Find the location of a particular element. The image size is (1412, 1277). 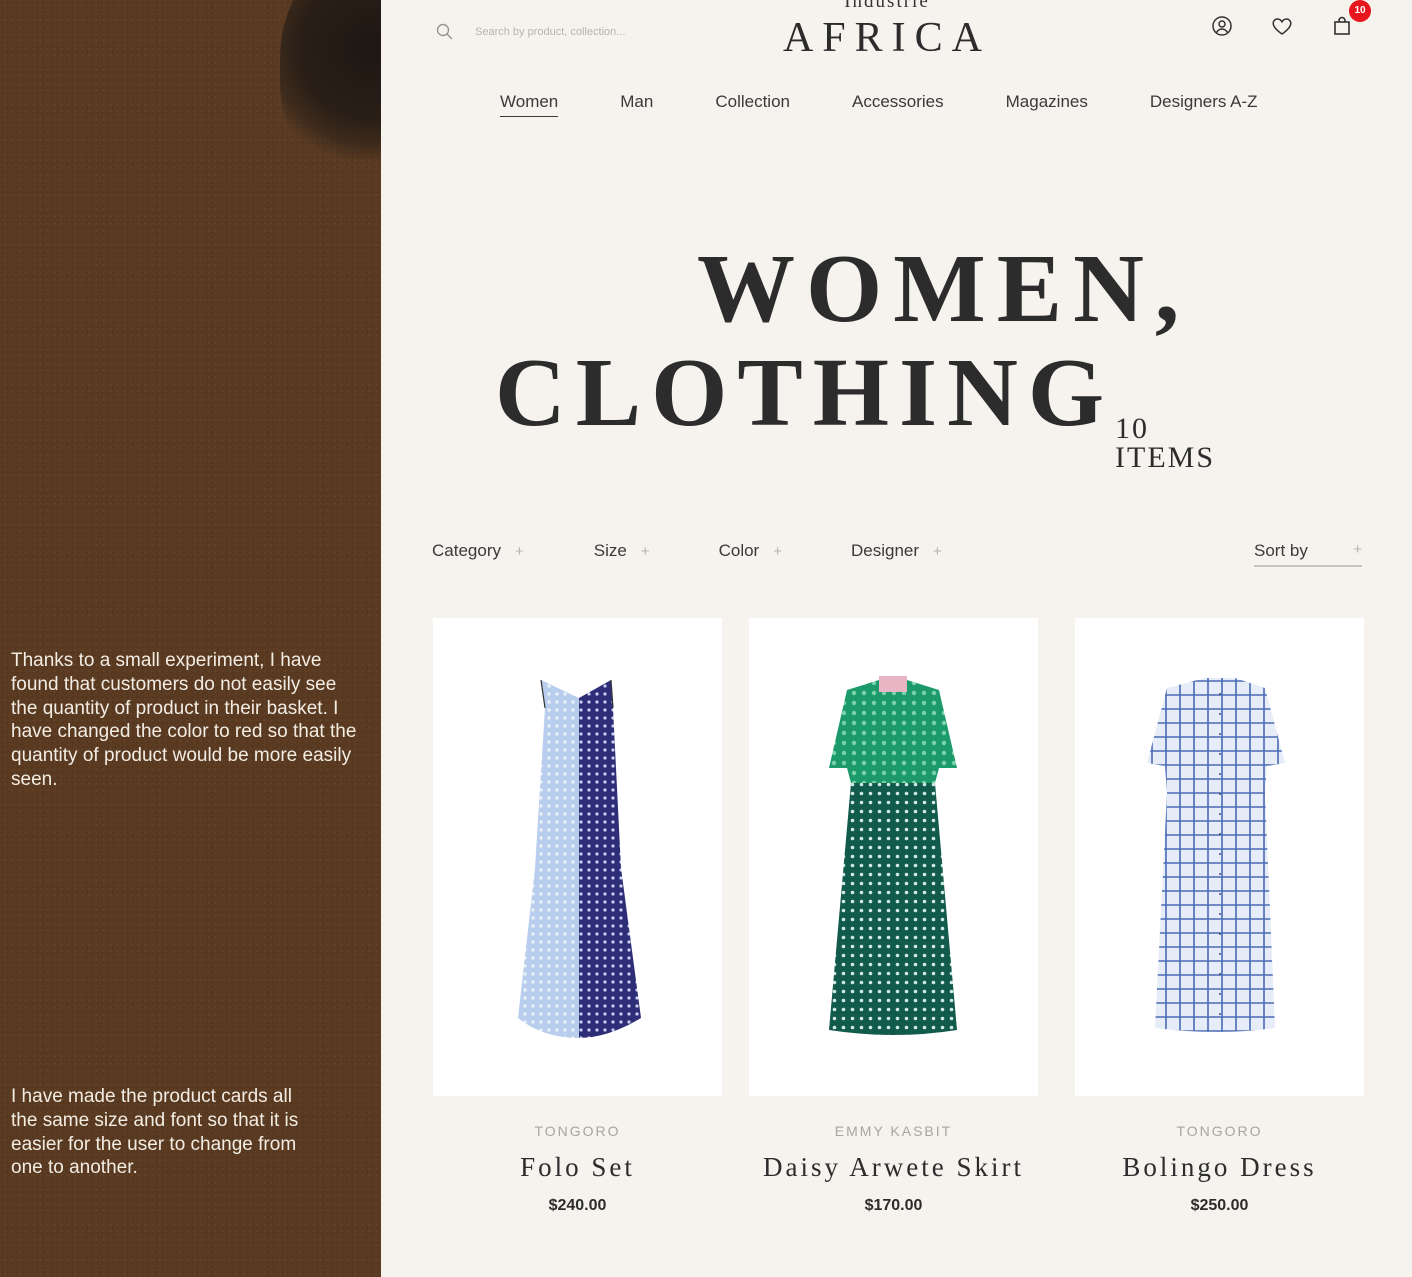

filter-label: Size is located at coordinates (610, 550).